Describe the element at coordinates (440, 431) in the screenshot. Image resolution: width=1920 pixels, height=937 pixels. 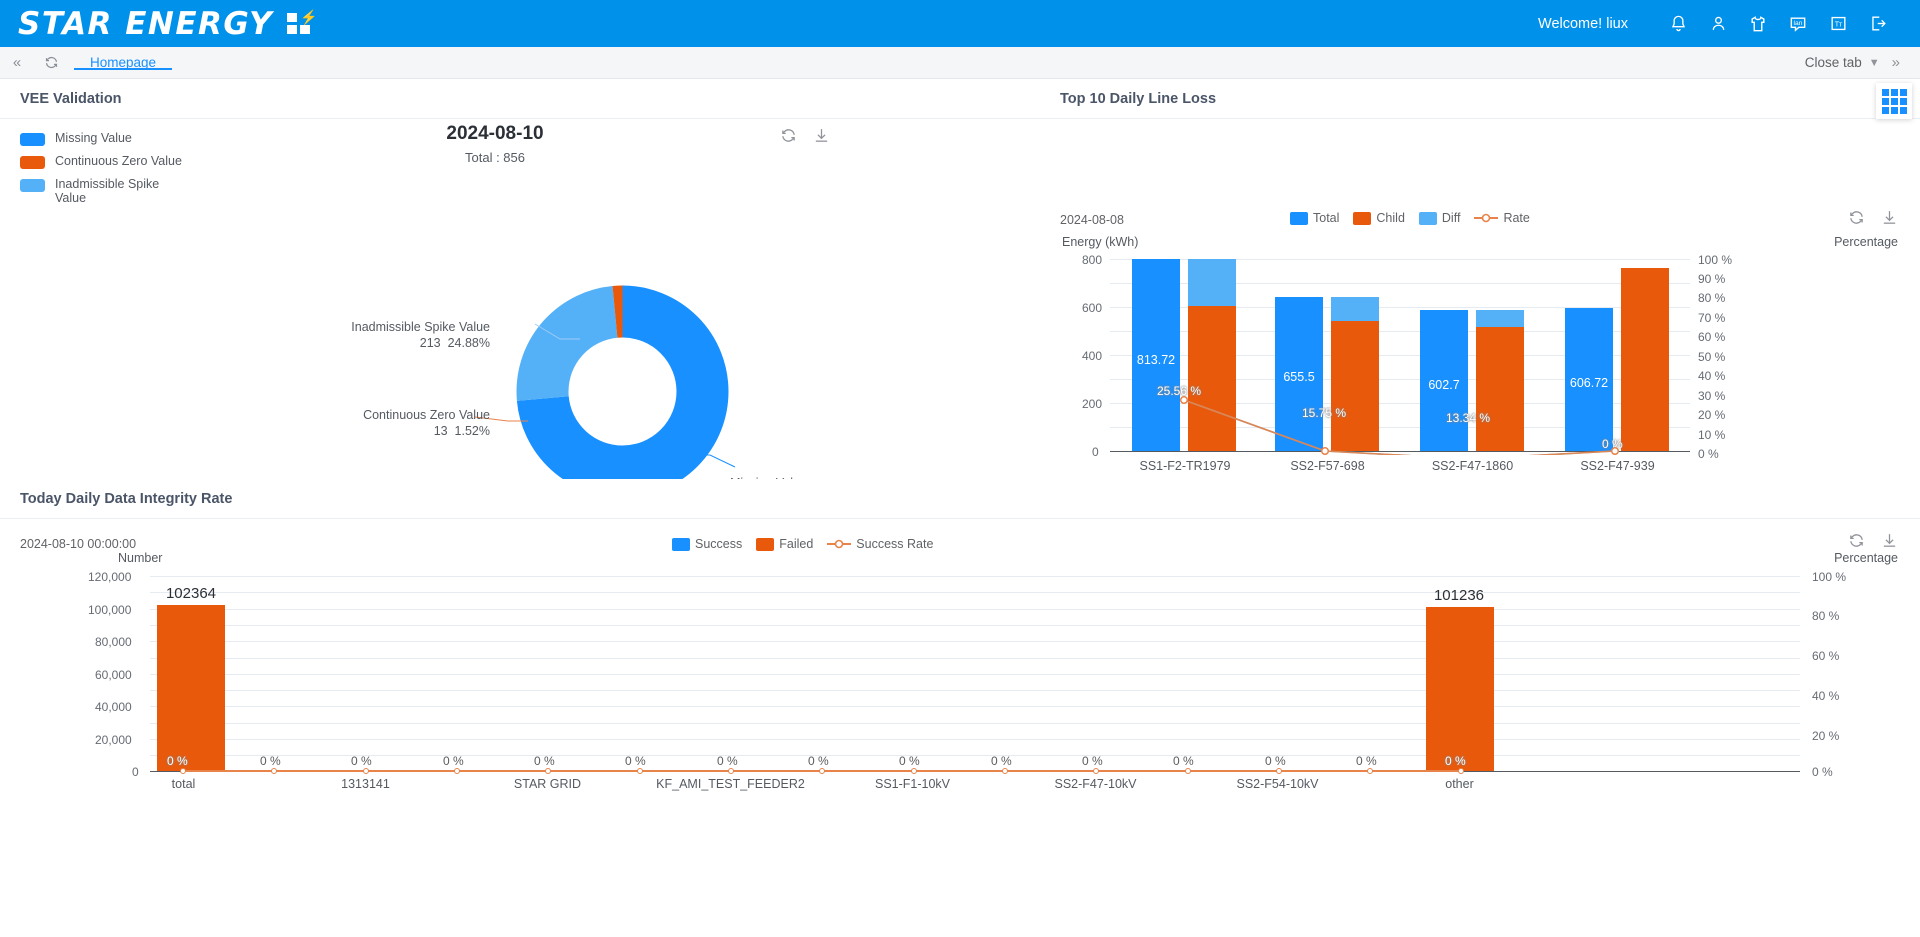
I see `label-value: 13` at that location.